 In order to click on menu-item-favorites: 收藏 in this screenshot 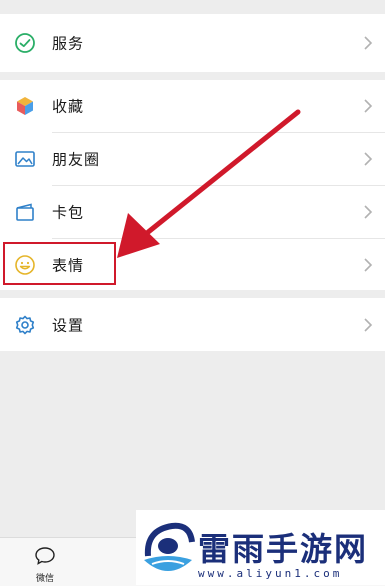, I will do `click(192, 106)`.